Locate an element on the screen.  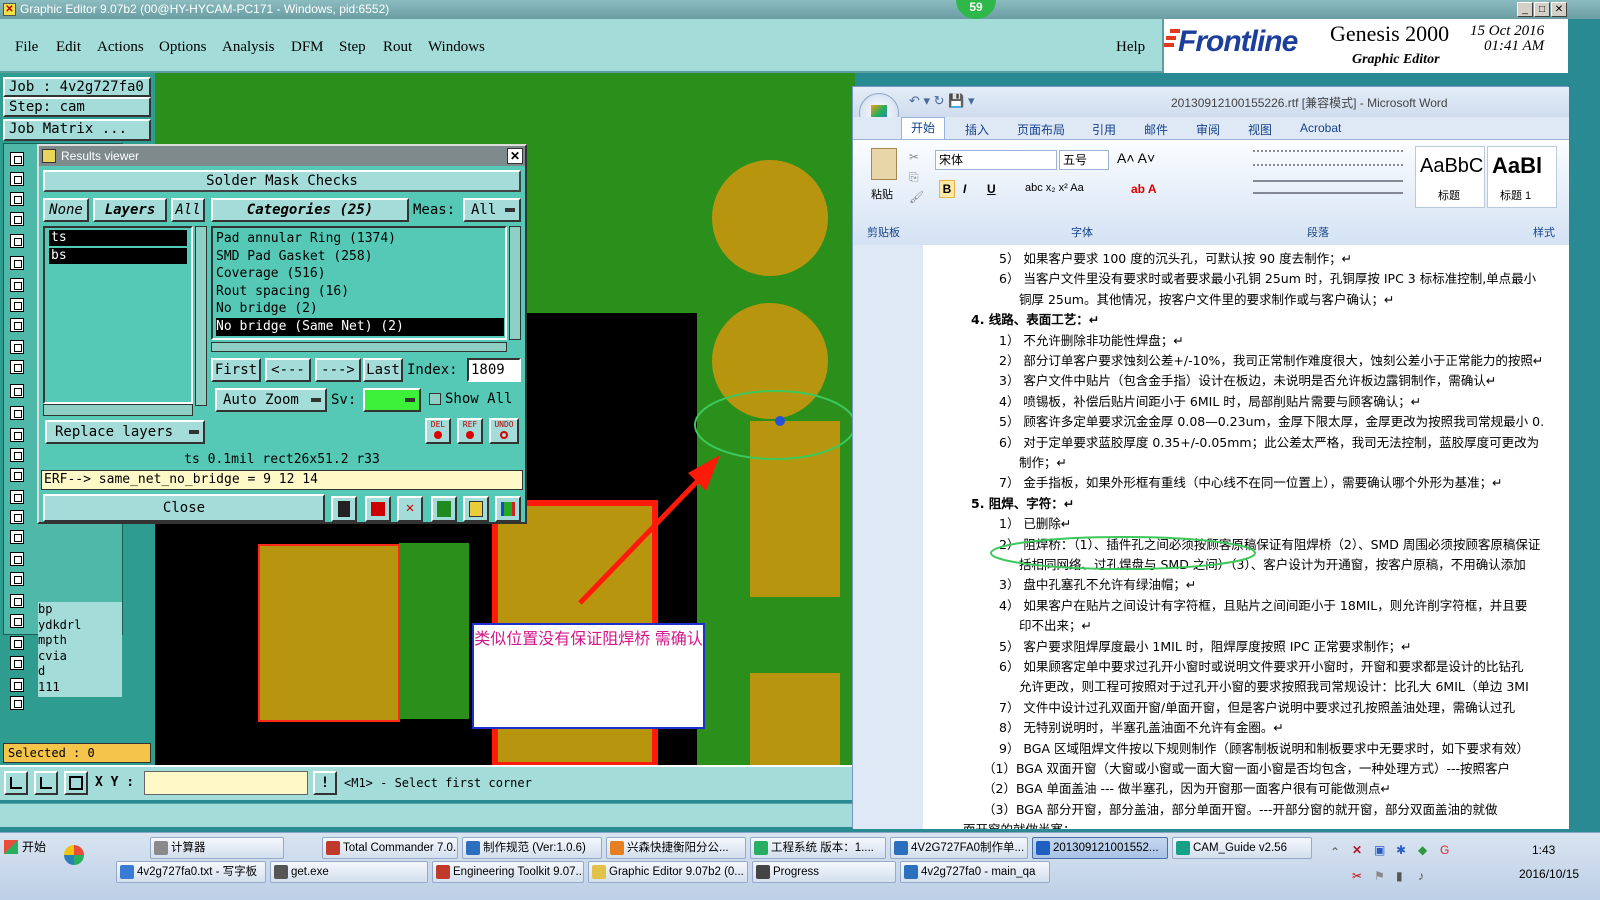
underline-button: U is located at coordinates (991, 189).